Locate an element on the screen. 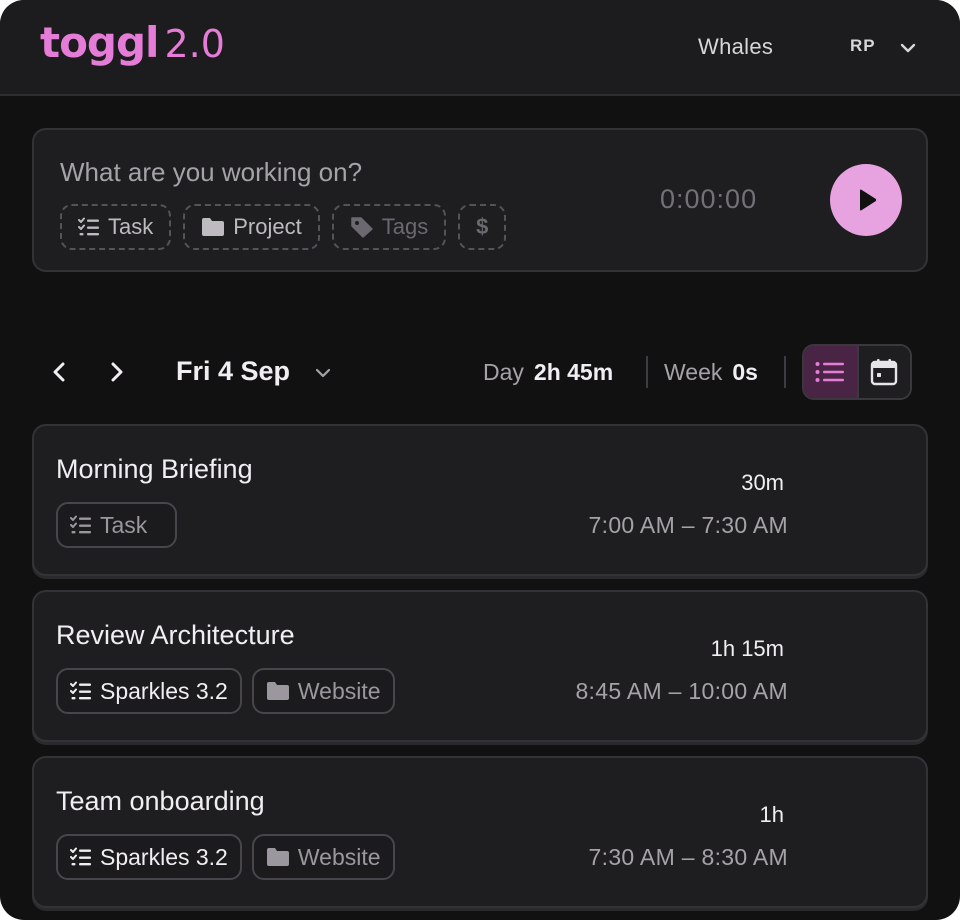  entry-title: Review Architecture is located at coordinates (175, 635).